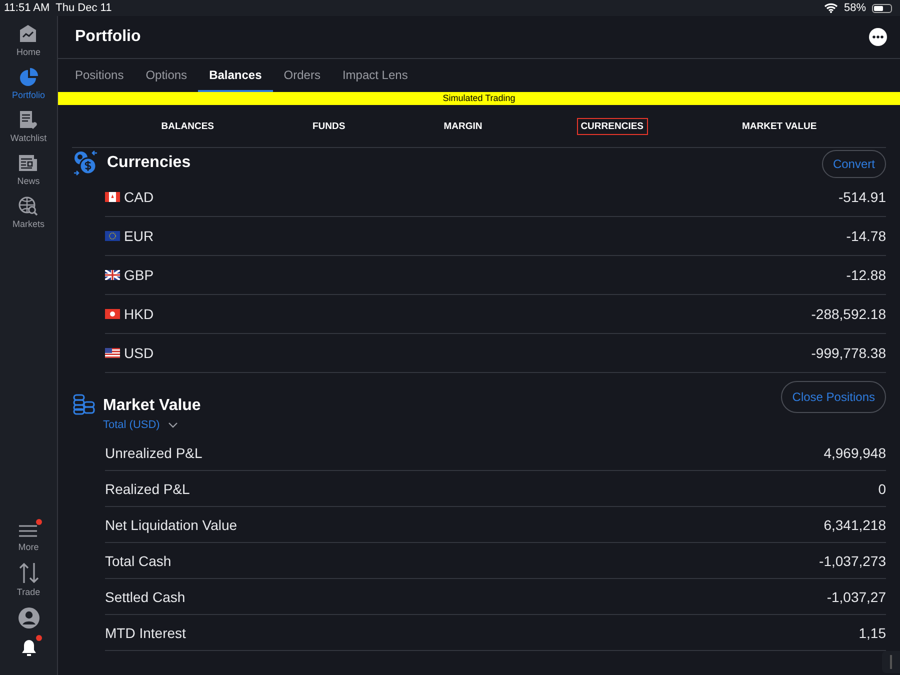 This screenshot has height=675, width=900. Describe the element at coordinates (86, 163) in the screenshot. I see `currency-exchange-icon` at that location.